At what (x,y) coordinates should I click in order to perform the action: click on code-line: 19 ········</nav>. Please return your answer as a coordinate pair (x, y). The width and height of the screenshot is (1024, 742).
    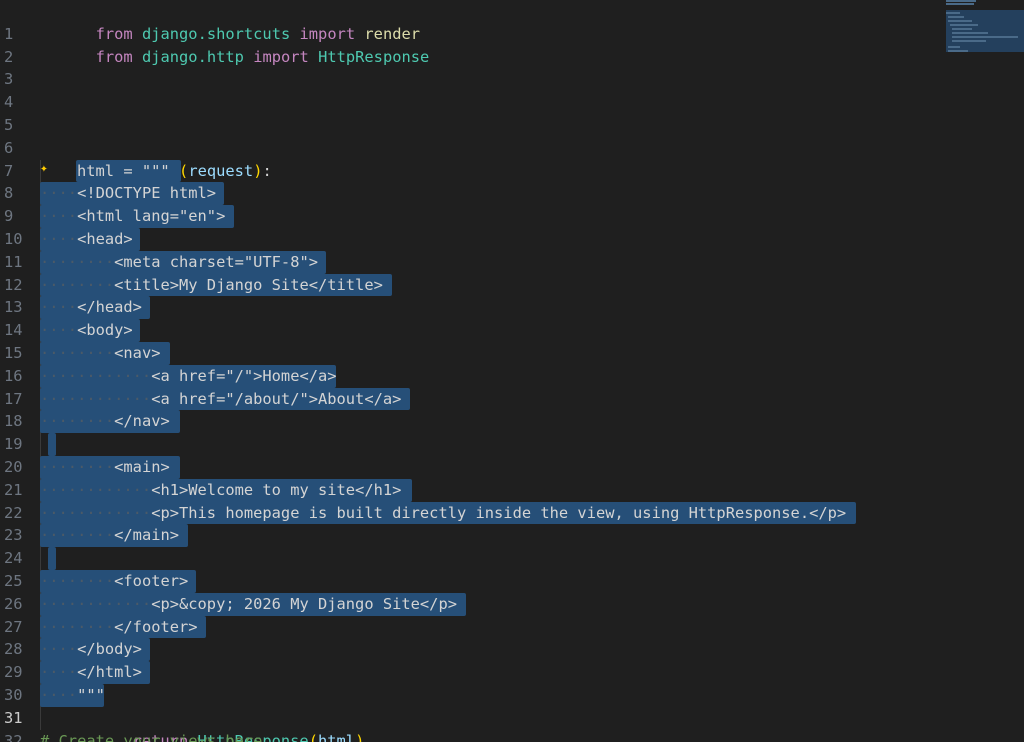
    Looking at the image, I should click on (512, 431).